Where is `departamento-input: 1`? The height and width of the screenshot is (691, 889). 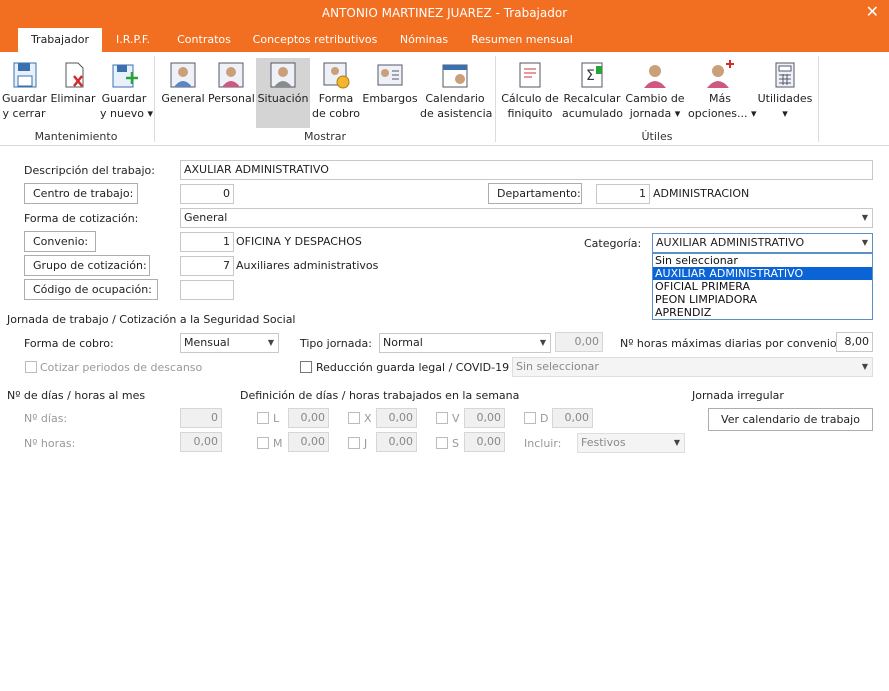 departamento-input: 1 is located at coordinates (623, 194).